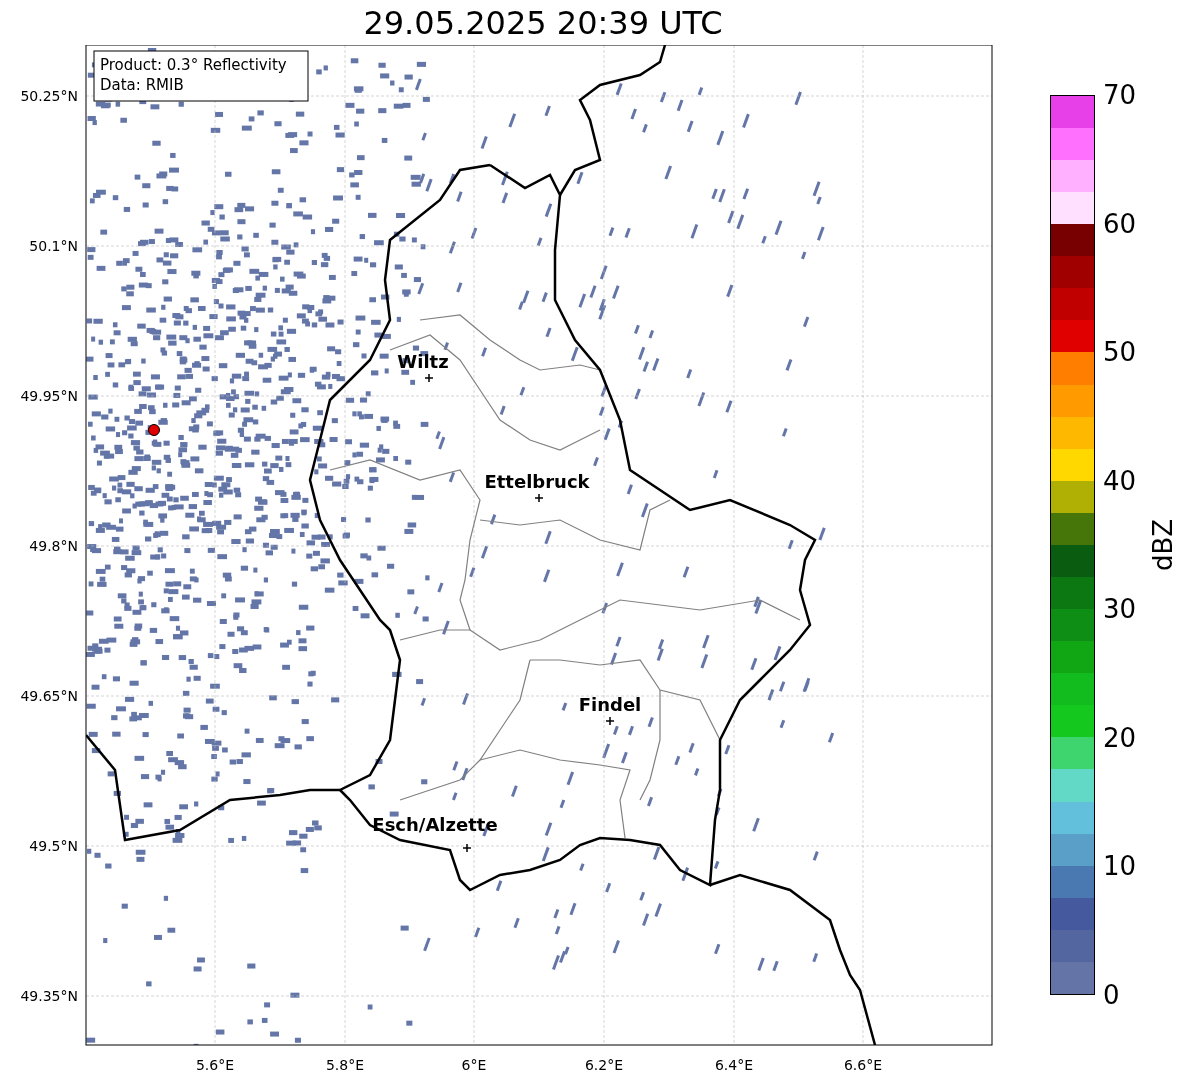  Describe the element at coordinates (1120, 737) in the screenshot. I see `colorbar-tick-label: 20` at that location.